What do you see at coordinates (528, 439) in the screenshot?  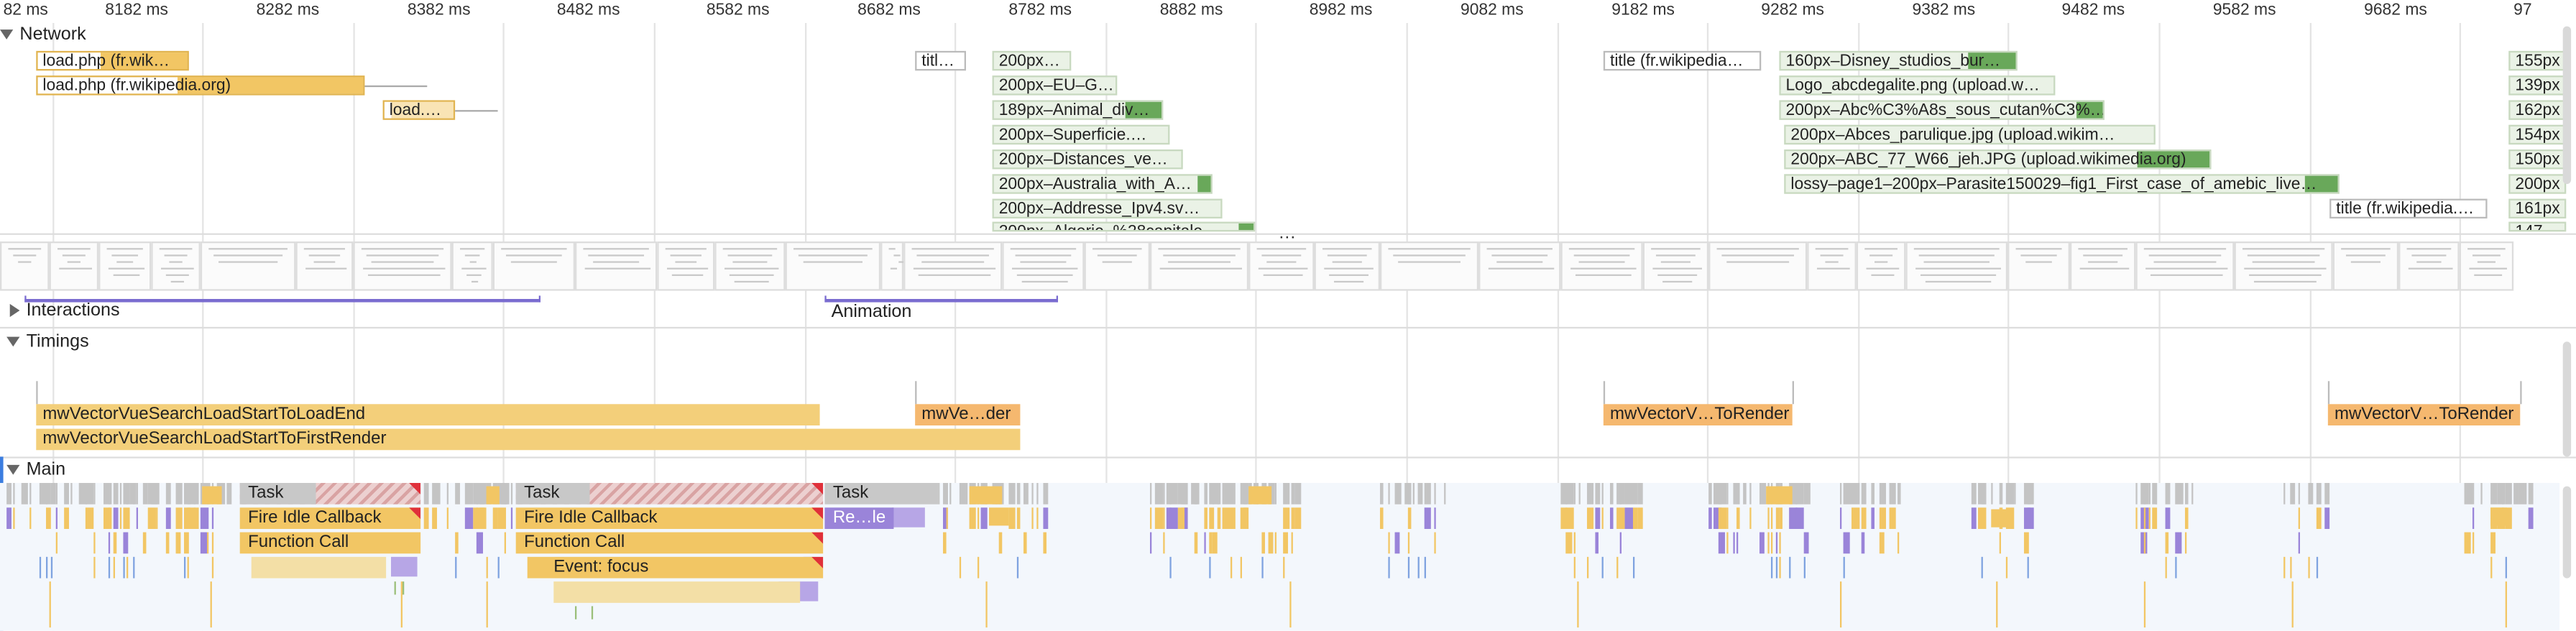 I see `timing-measure: mwVectorVueSearchLoadStartToFirstRender` at bounding box center [528, 439].